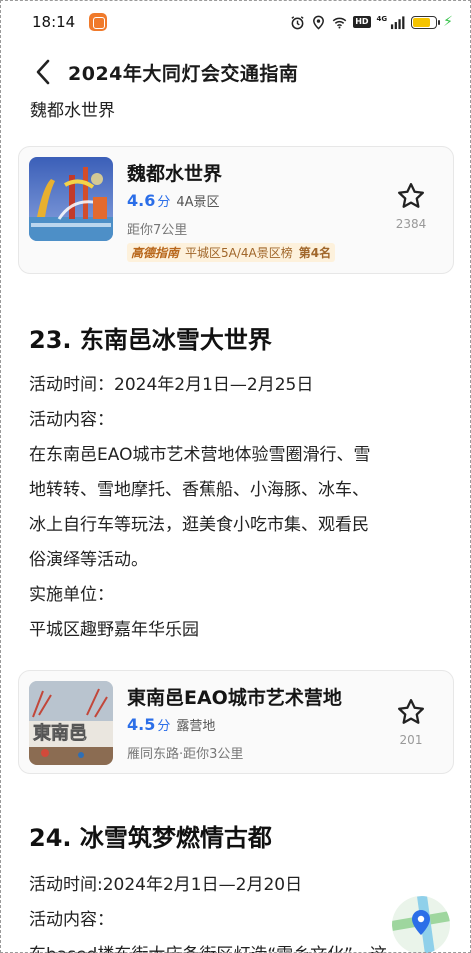 This screenshot has width=471, height=953. Describe the element at coordinates (448, 22) in the screenshot. I see `charging-icon: ⚡` at that location.